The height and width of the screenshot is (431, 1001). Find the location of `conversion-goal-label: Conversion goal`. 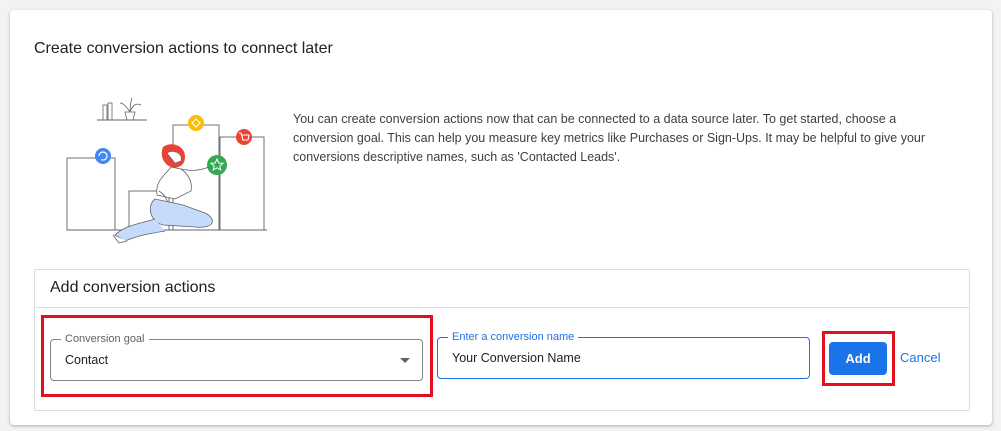

conversion-goal-label: Conversion goal is located at coordinates (105, 339).